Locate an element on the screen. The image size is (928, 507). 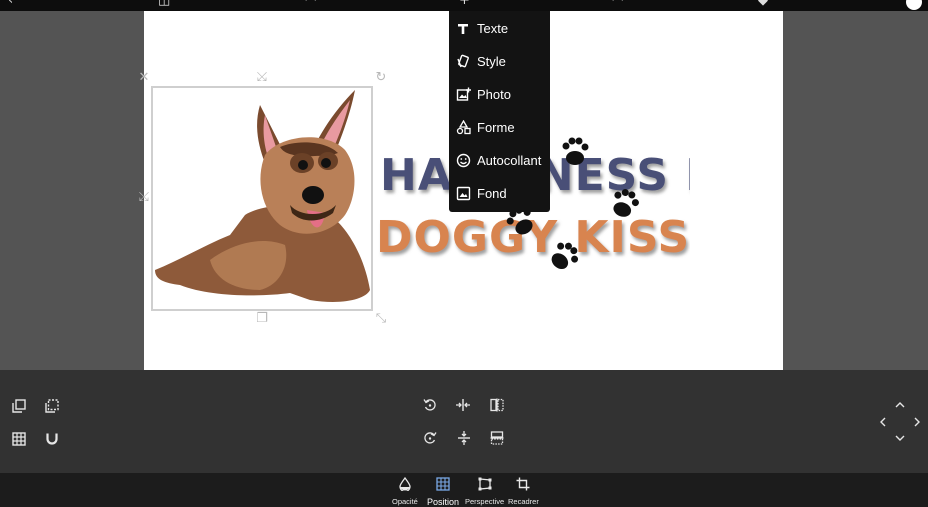
rotate-handle-icon: ↻ is located at coordinates (381, 78).